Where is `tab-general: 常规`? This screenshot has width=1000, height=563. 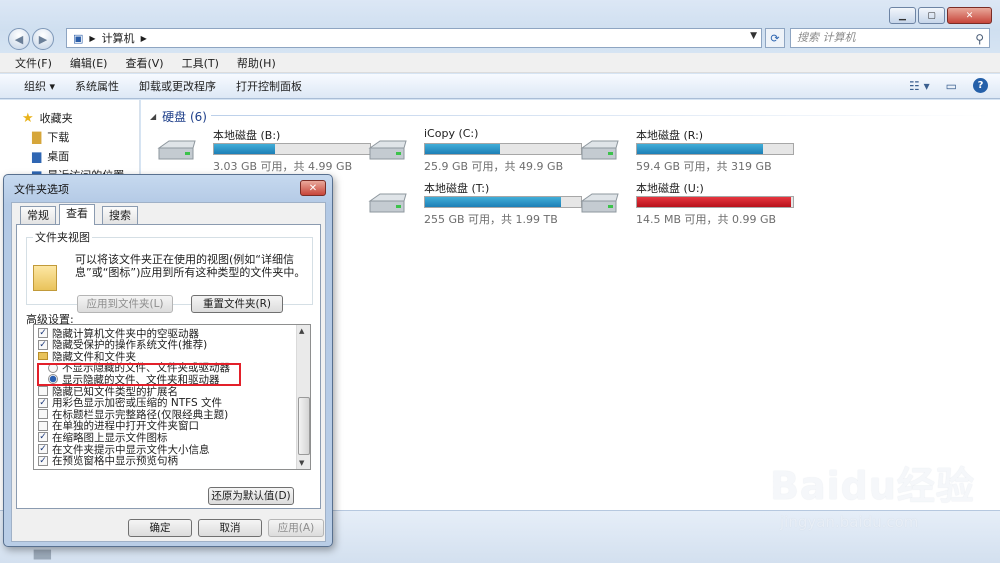 tab-general: 常规 is located at coordinates (38, 215).